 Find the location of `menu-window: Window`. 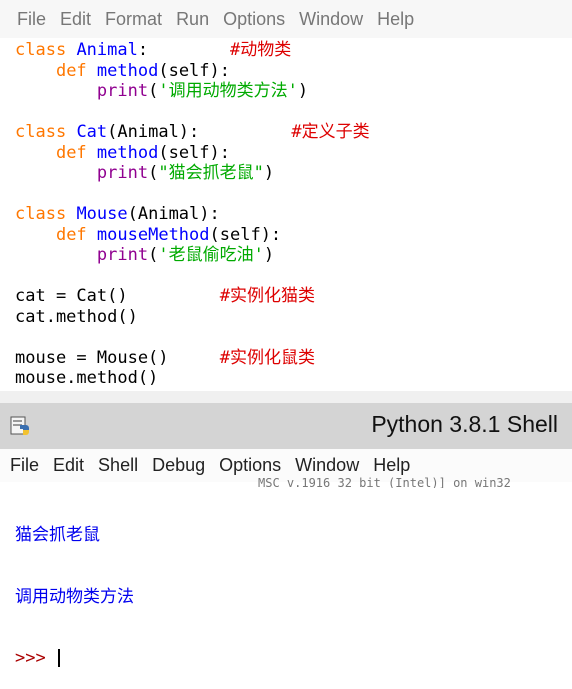

menu-window: Window is located at coordinates (331, 19).